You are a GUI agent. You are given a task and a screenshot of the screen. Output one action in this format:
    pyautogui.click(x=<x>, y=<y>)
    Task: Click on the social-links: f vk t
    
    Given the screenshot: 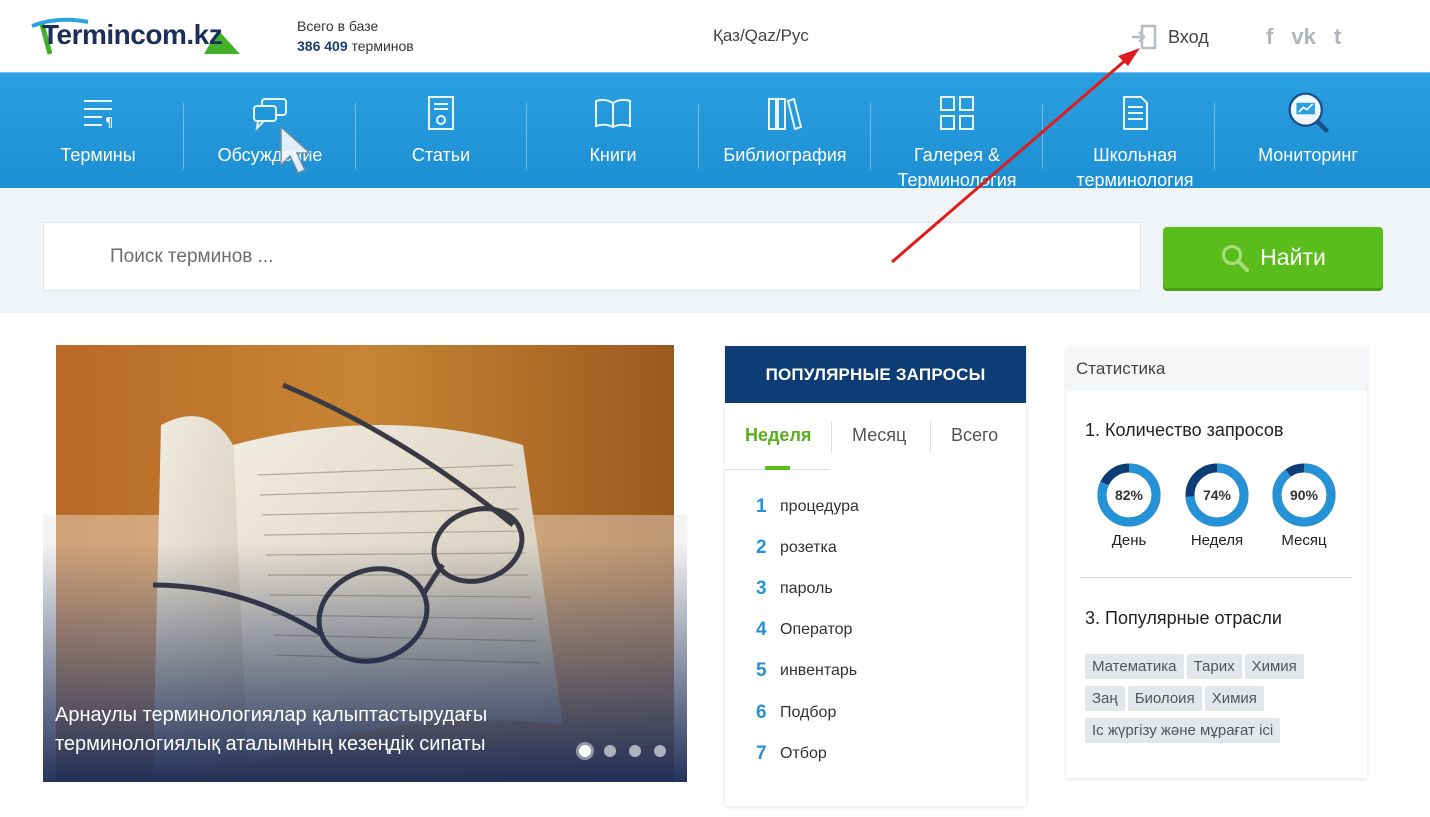 What is the action you would take?
    pyautogui.click(x=1303, y=37)
    